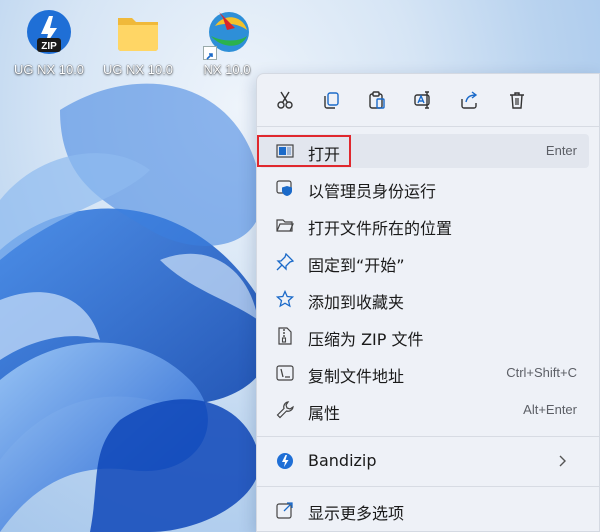  I want to click on copy-icon, so click(331, 100).